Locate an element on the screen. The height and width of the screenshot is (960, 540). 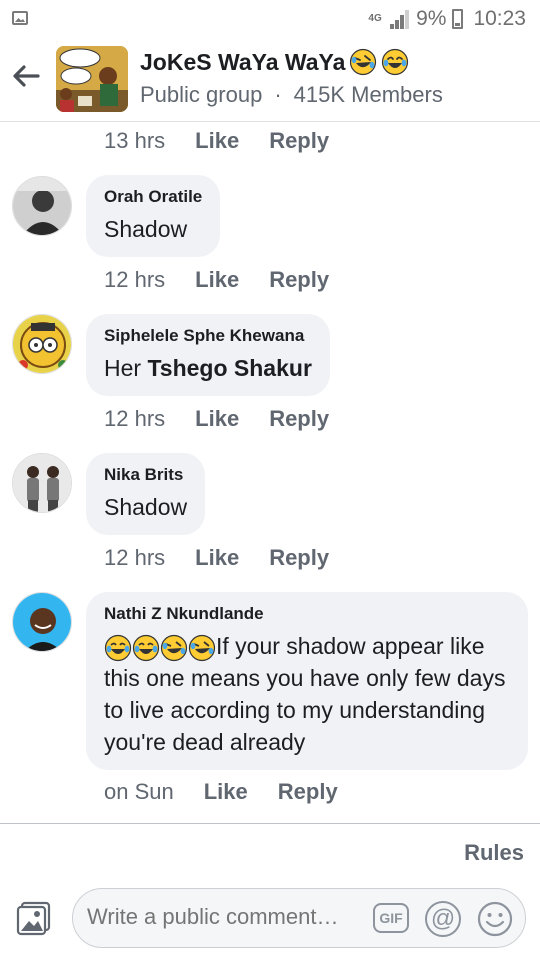
comment-composer: GIF @ is located at coordinates (299, 918).